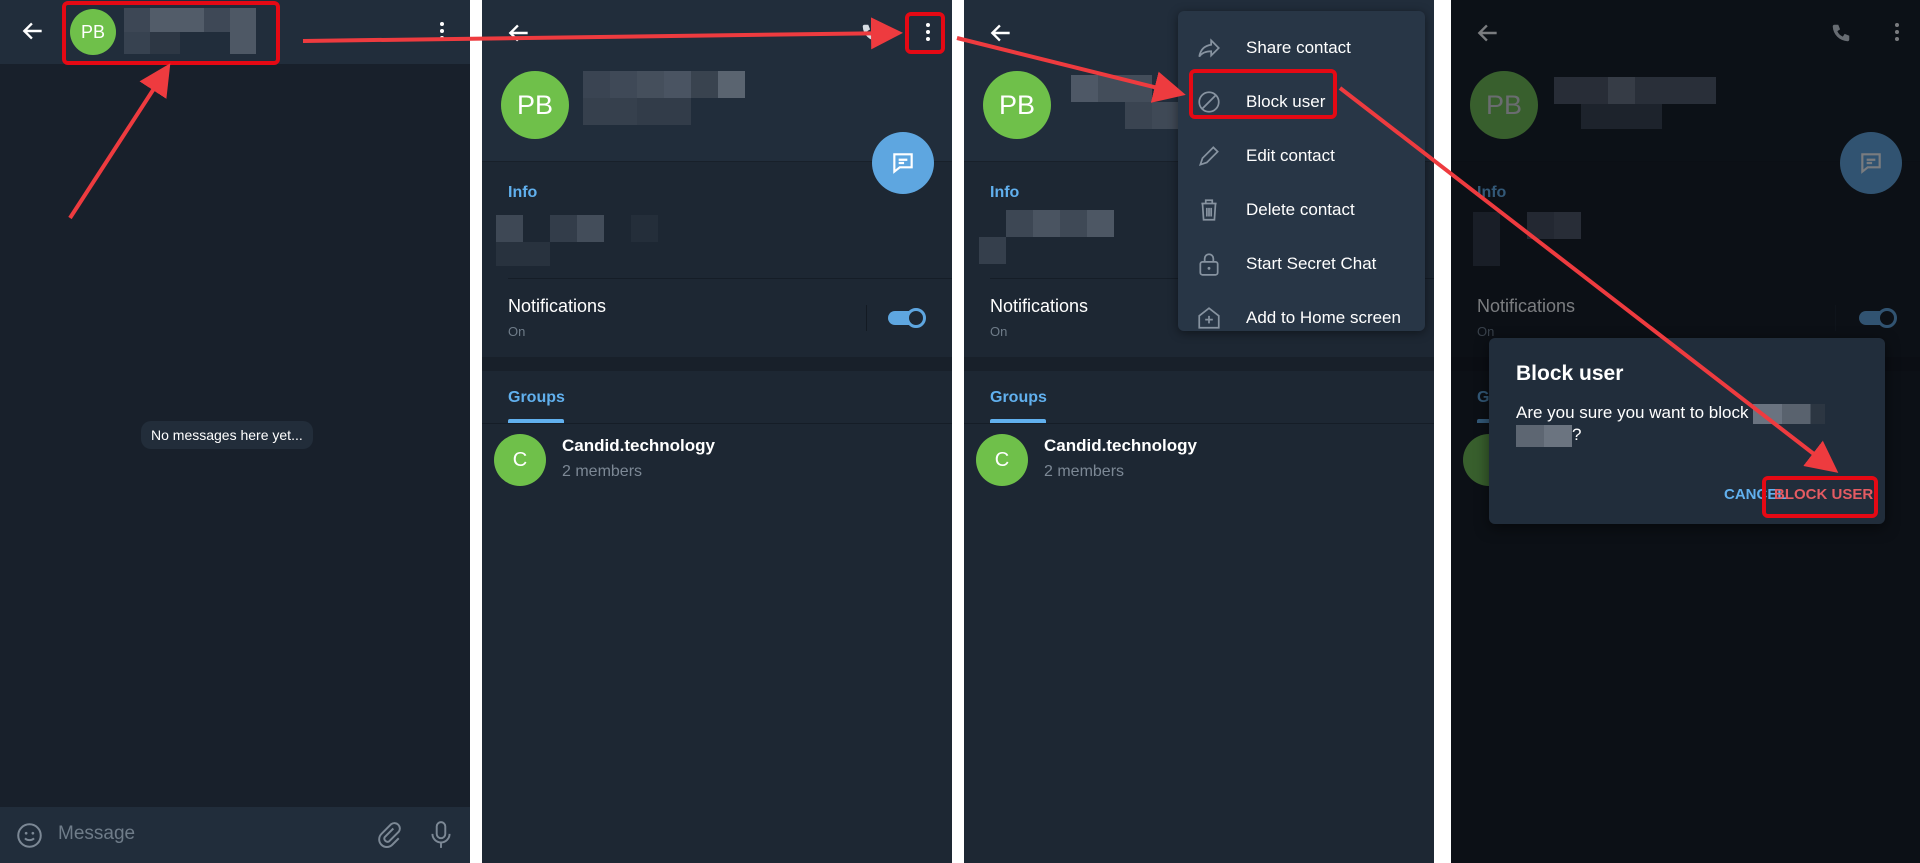  Describe the element at coordinates (1263, 94) in the screenshot. I see `highlight-block-user` at that location.